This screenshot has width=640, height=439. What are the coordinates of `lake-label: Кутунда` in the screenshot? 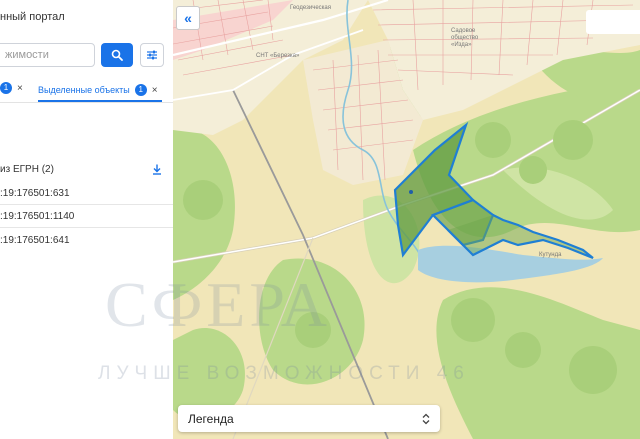 It's located at (550, 255).